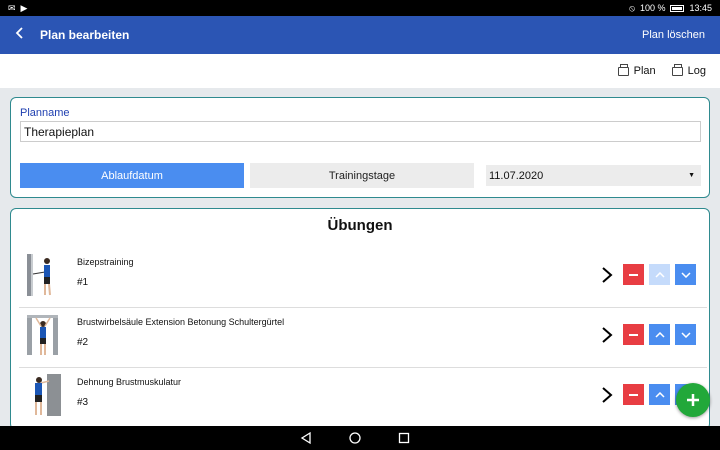 The image size is (720, 450). What do you see at coordinates (652, 8) in the screenshot?
I see `battery-text: 100 %` at bounding box center [652, 8].